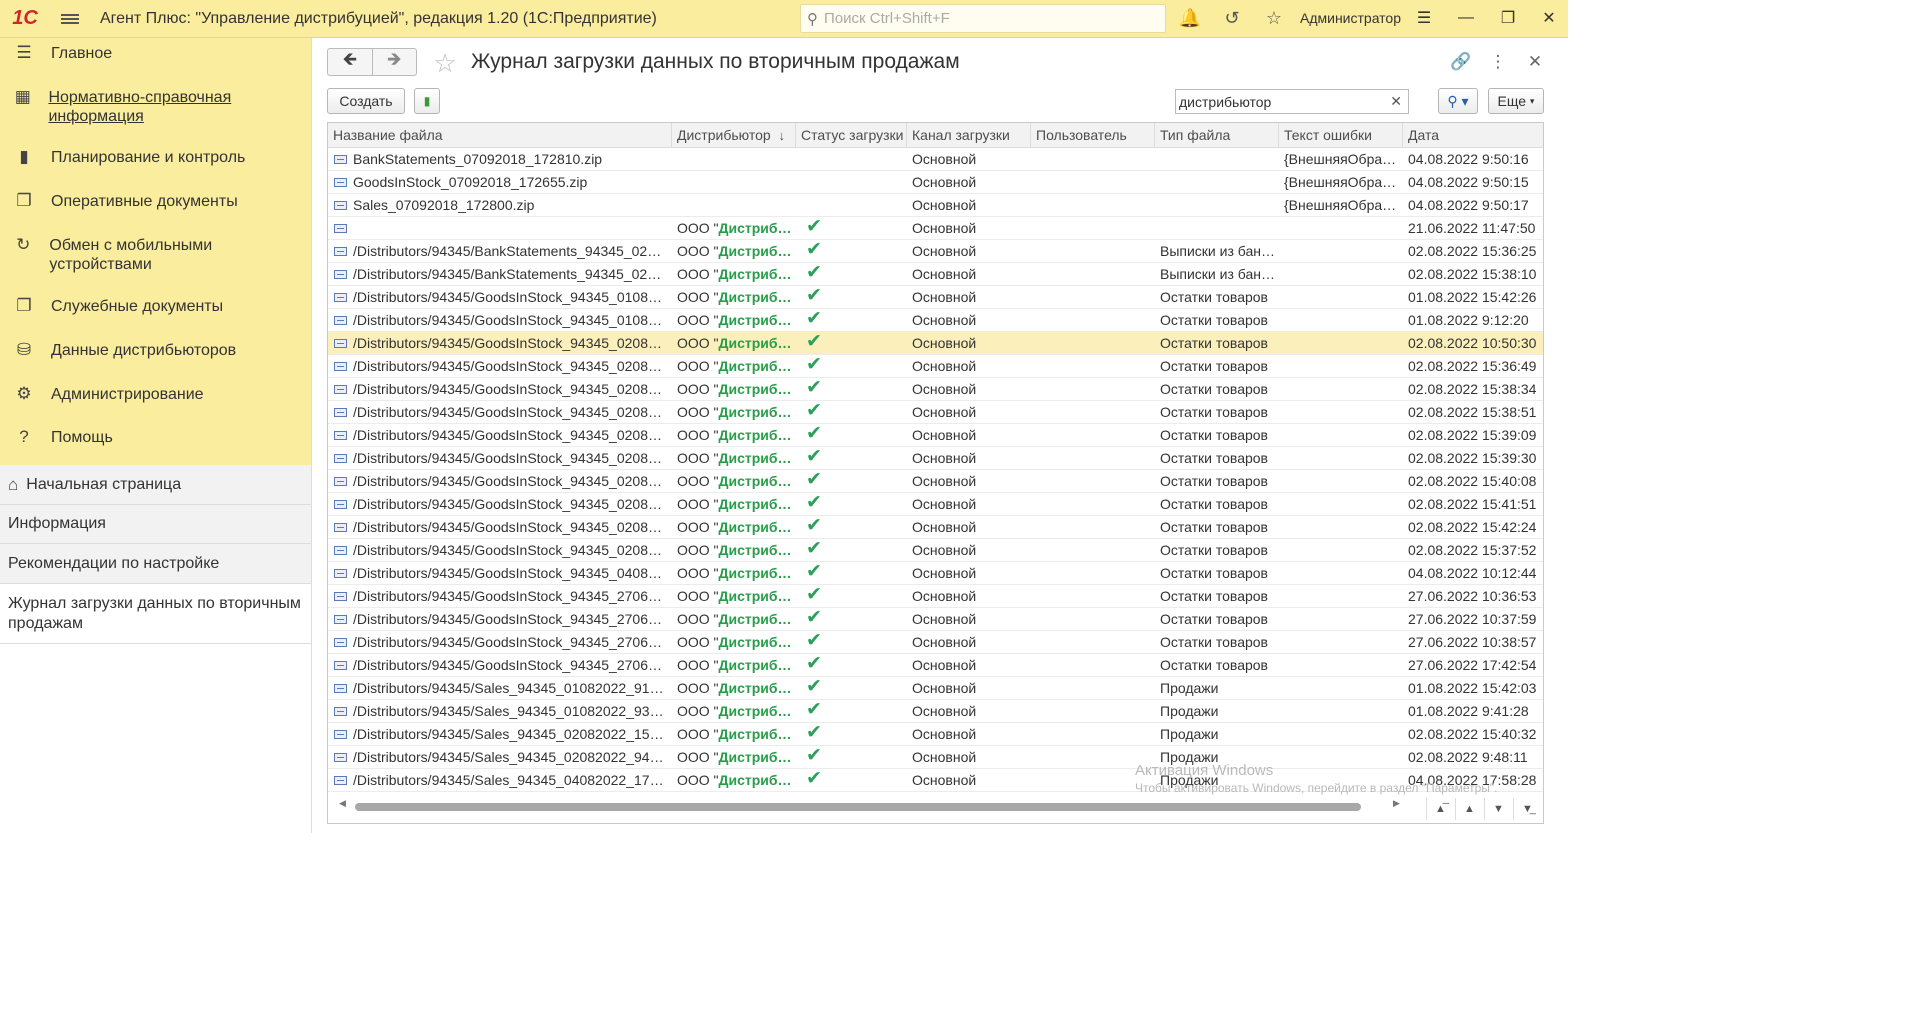 The width and height of the screenshot is (1913, 1016). I want to click on open-window-label: Информация, so click(57, 523).